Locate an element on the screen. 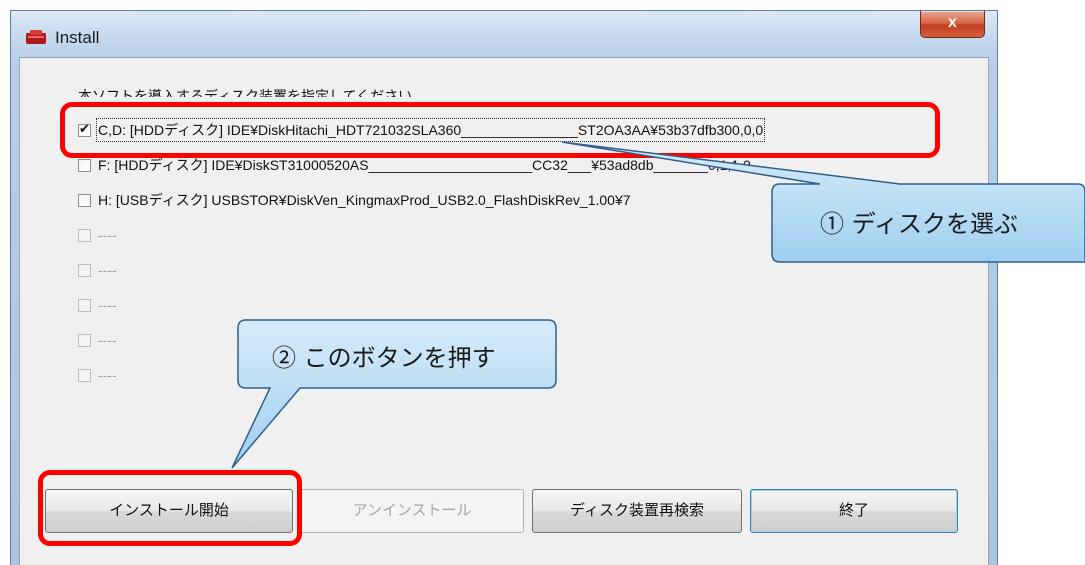 This screenshot has height=565, width=1085. callout-select-disk-text: ① ディスクを選ぶ is located at coordinates (919, 224).